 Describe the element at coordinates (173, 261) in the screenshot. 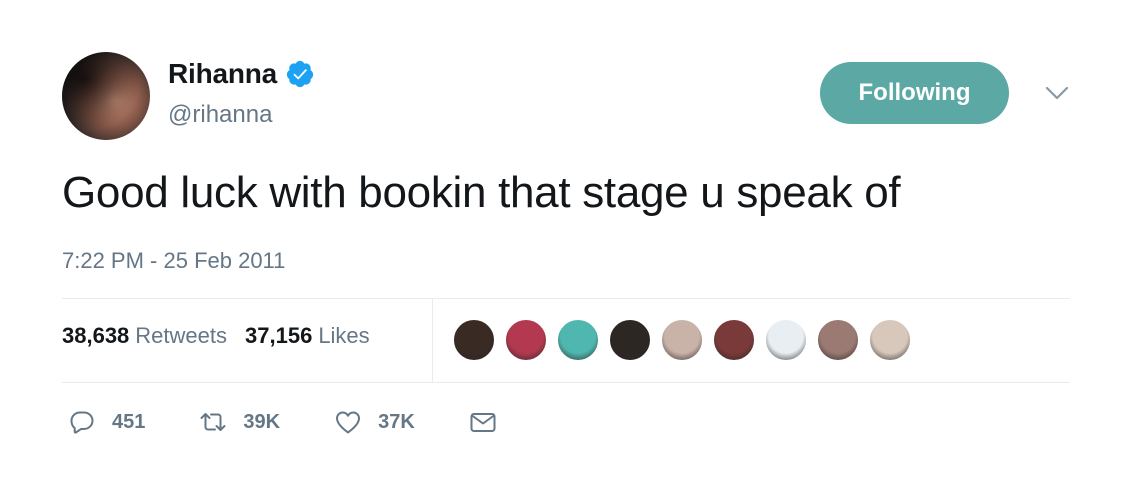

I see `tweet-timestamp: 7:22 PM - 25 Feb 2011` at that location.